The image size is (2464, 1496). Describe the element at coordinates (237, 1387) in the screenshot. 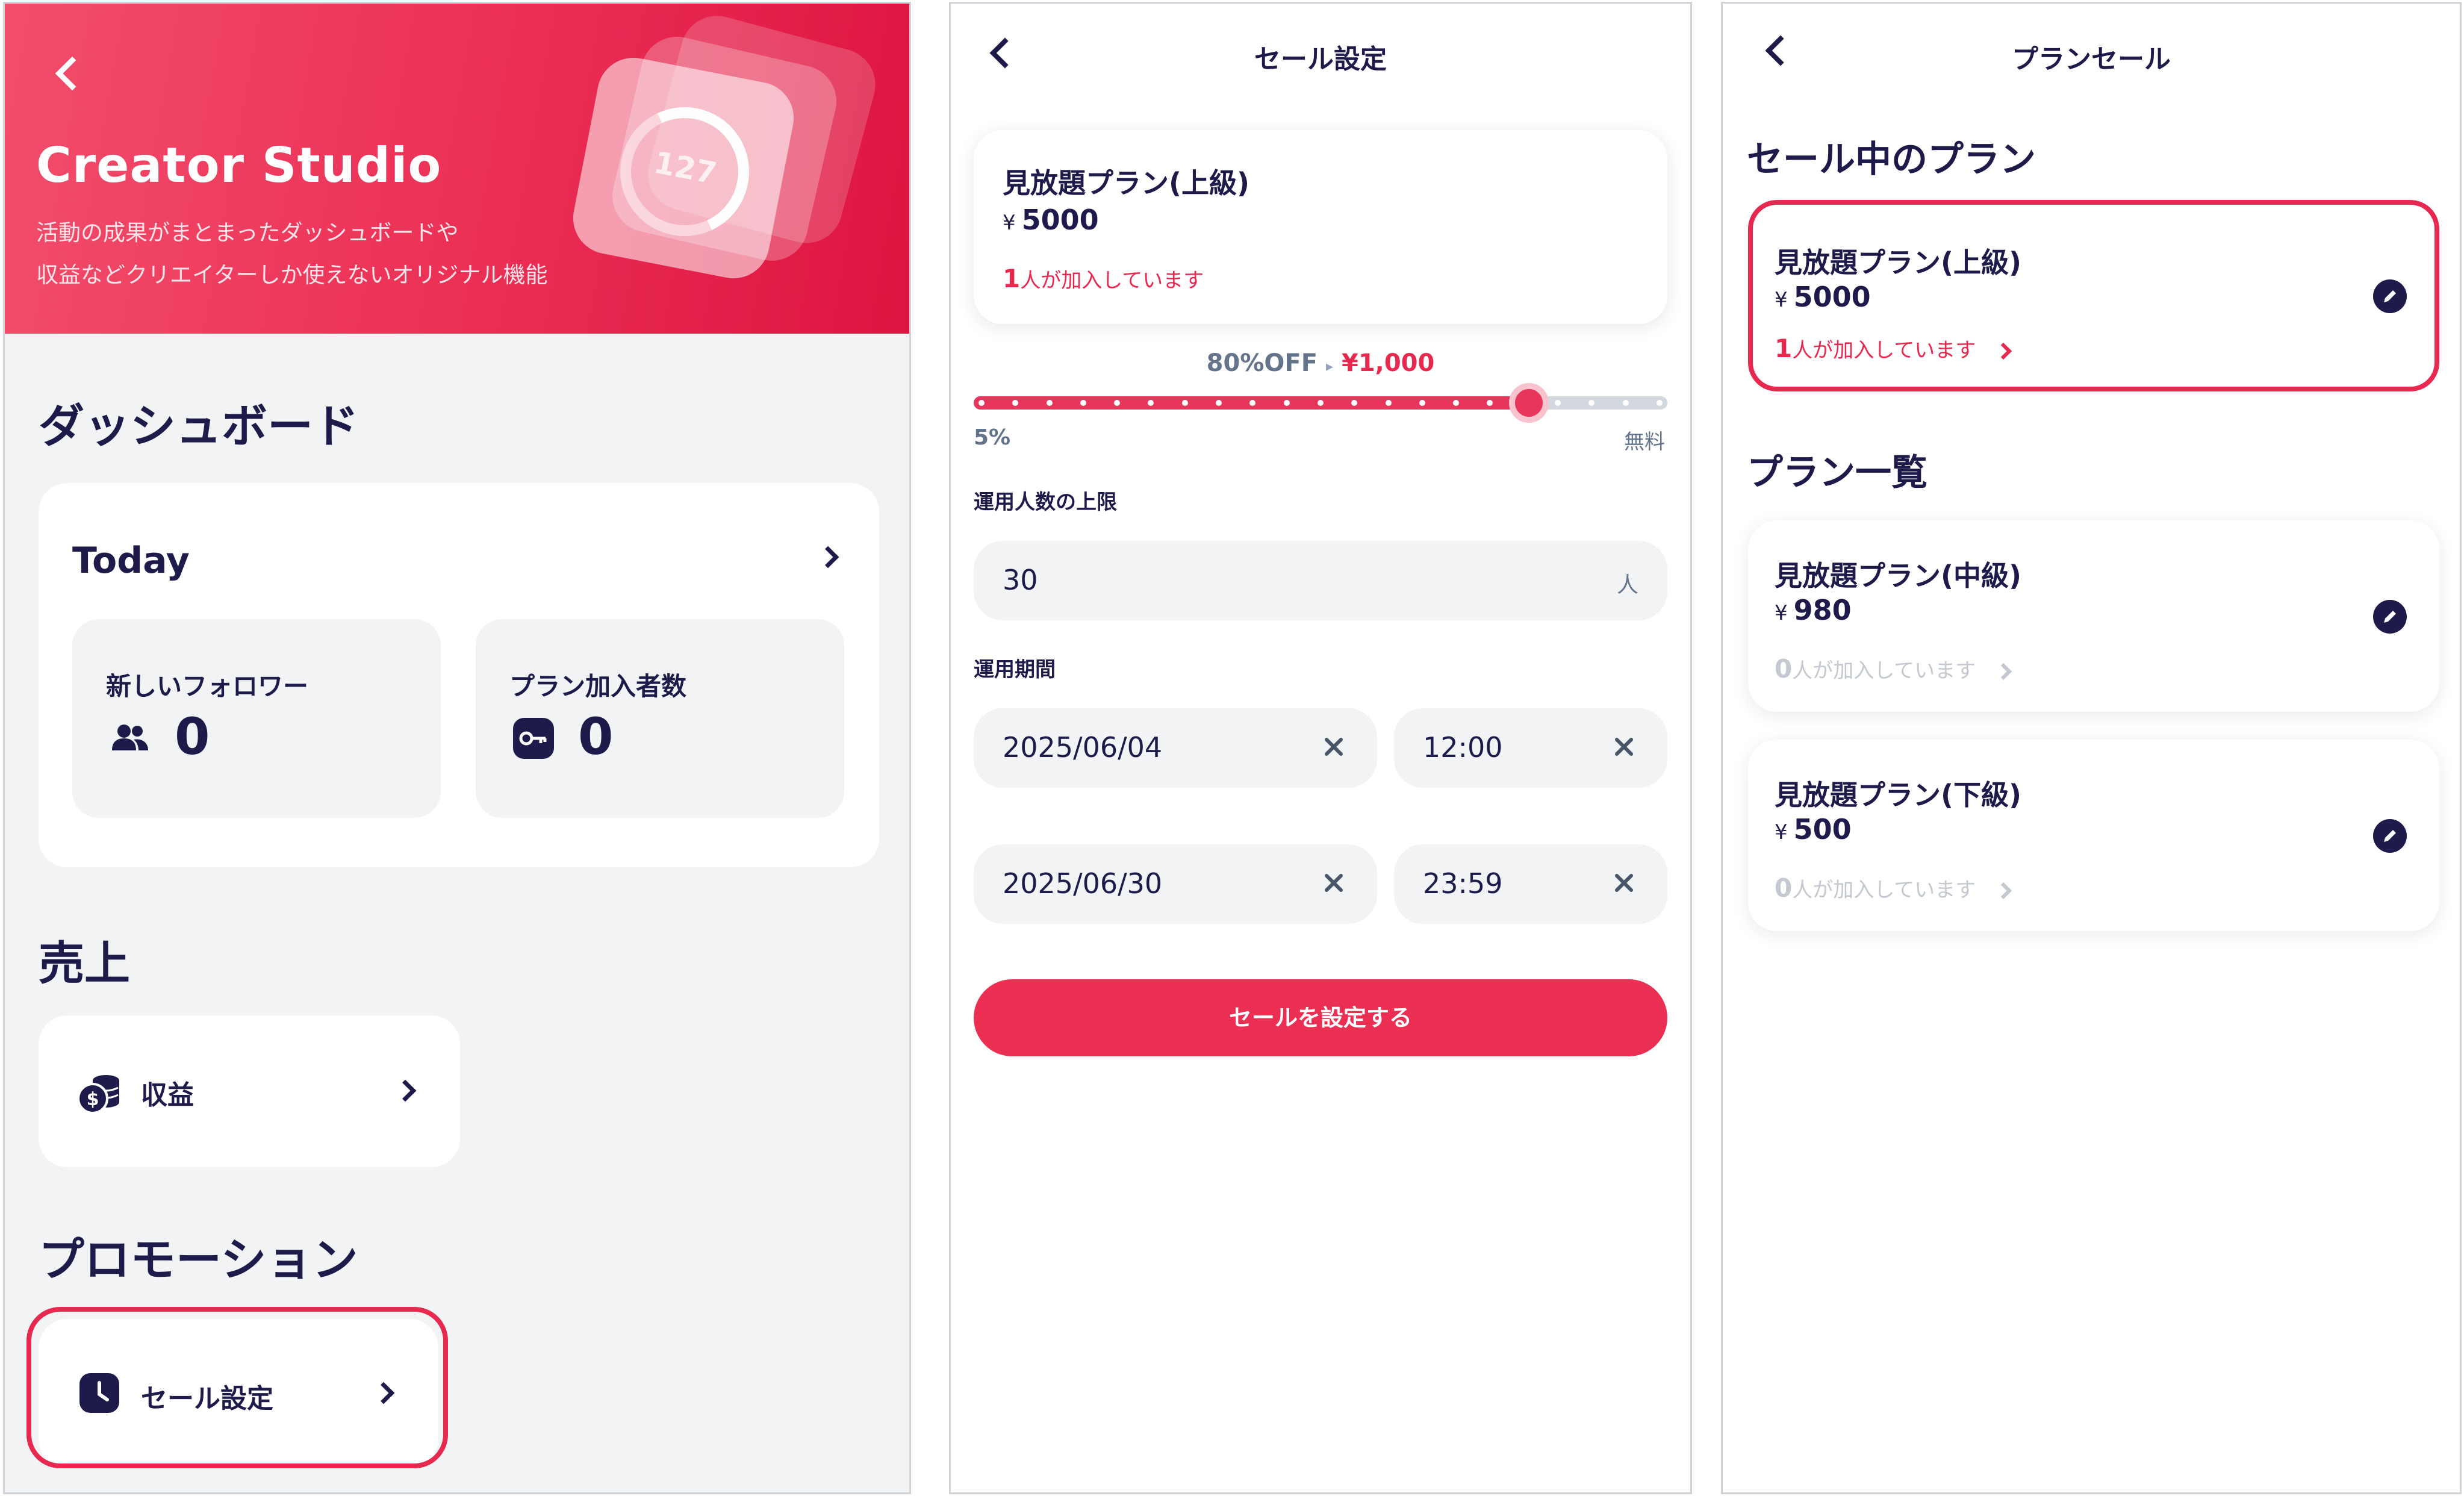

I see `highlight-frame` at that location.